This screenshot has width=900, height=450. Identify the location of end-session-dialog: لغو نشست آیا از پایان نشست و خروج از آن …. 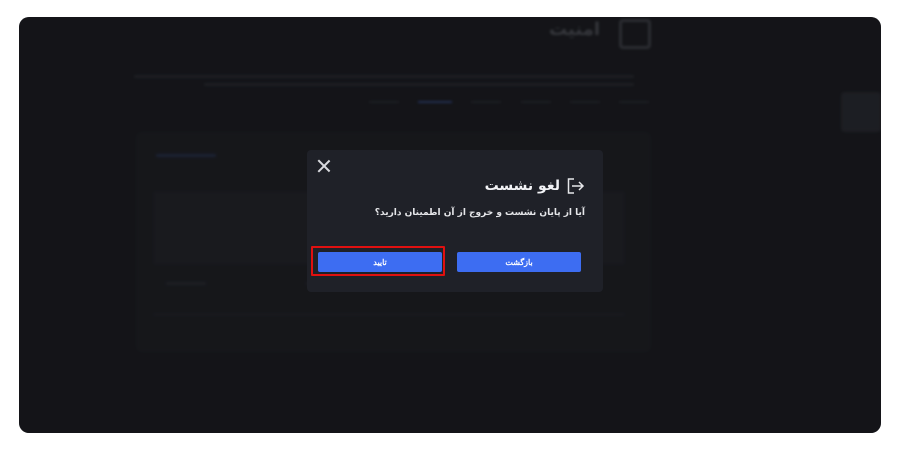
(455, 221).